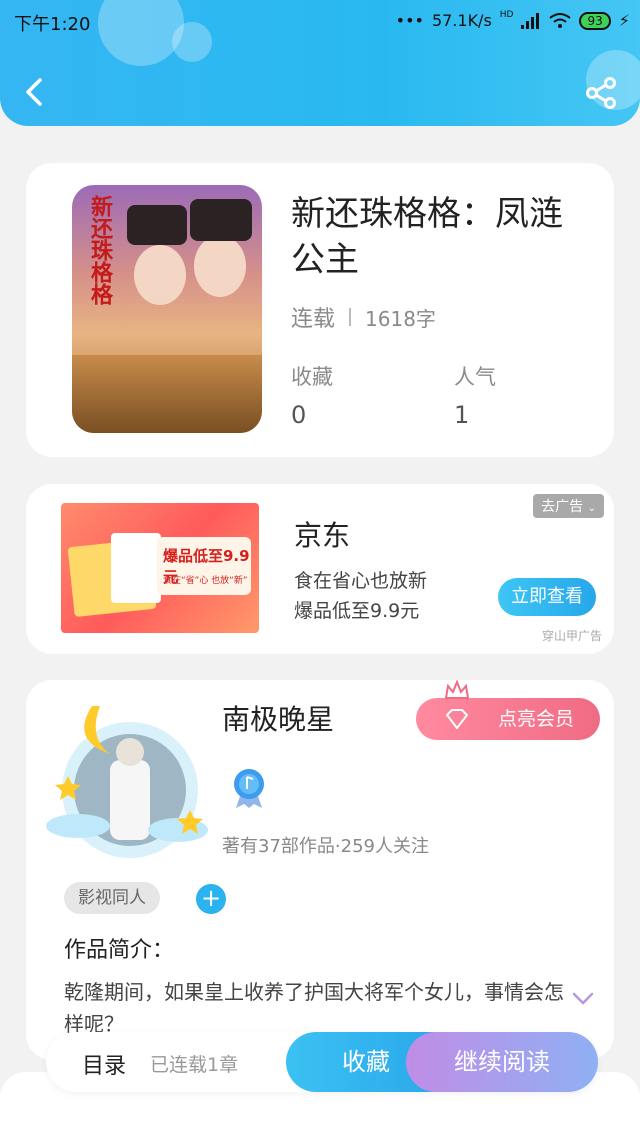 The width and height of the screenshot is (640, 1138). What do you see at coordinates (547, 597) in the screenshot?
I see `ad-cta-button: 立即查看` at bounding box center [547, 597].